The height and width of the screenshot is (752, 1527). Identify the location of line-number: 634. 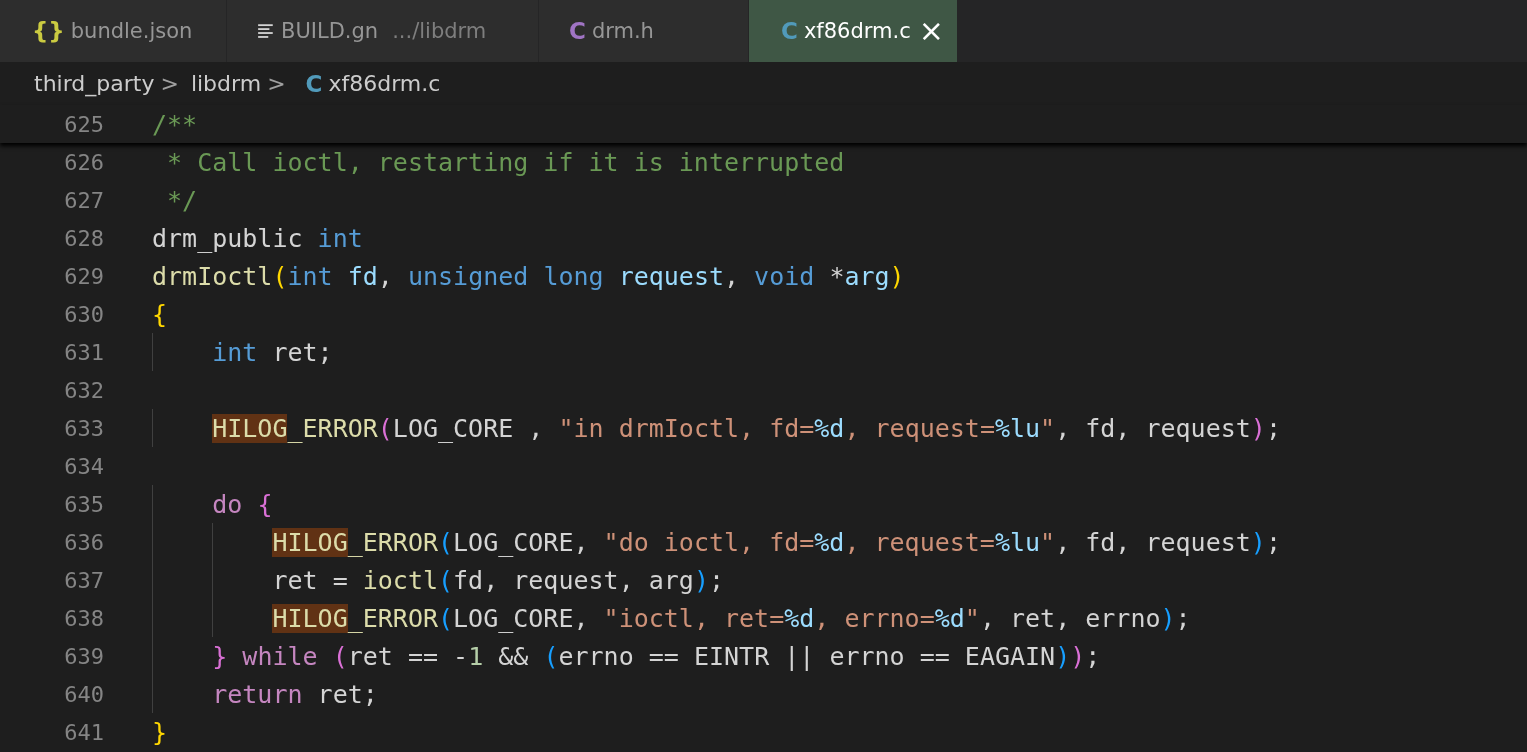
(83, 466).